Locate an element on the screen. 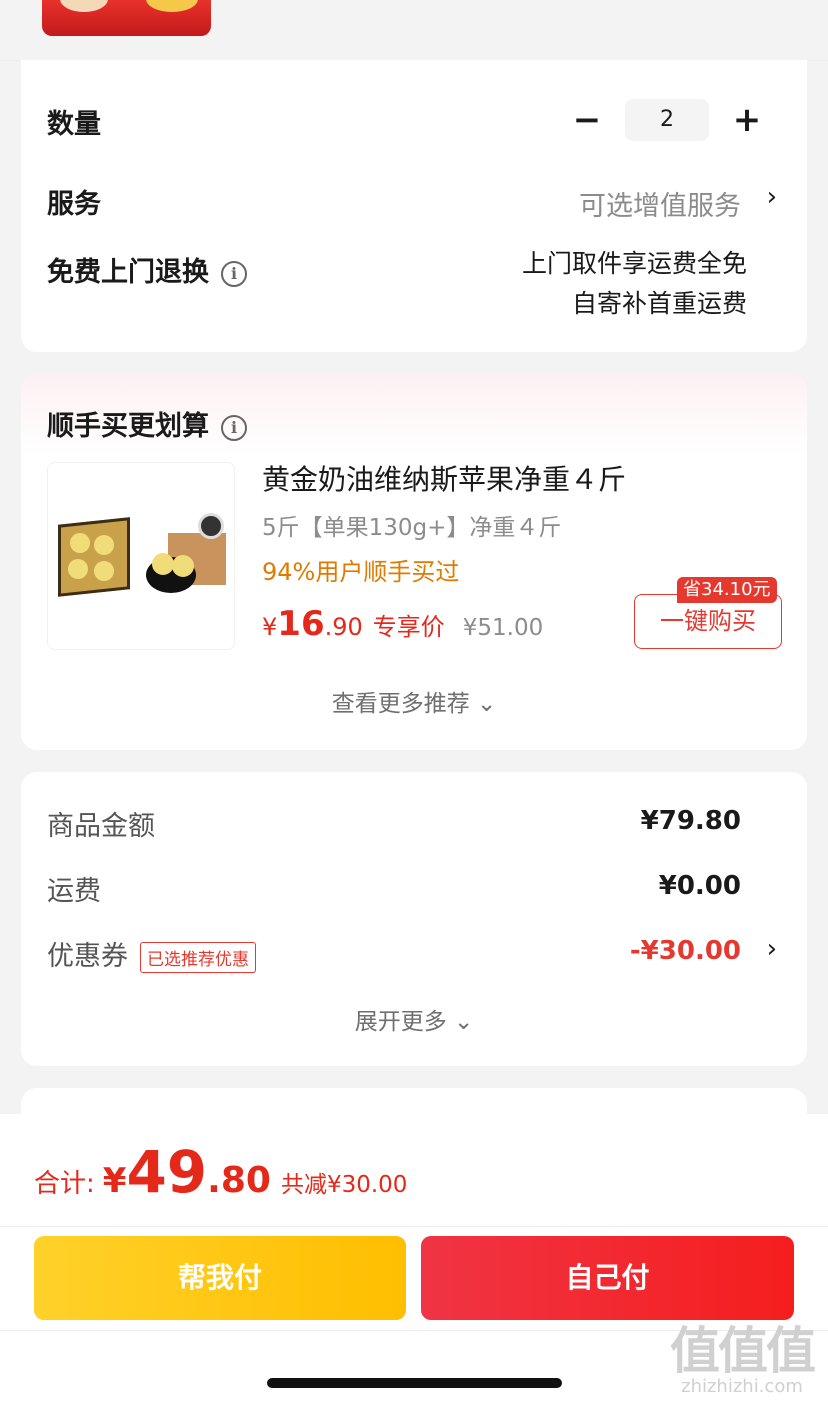 Image resolution: width=828 pixels, height=1406 pixels. return-label: 免费上门退换 i is located at coordinates (147, 269).